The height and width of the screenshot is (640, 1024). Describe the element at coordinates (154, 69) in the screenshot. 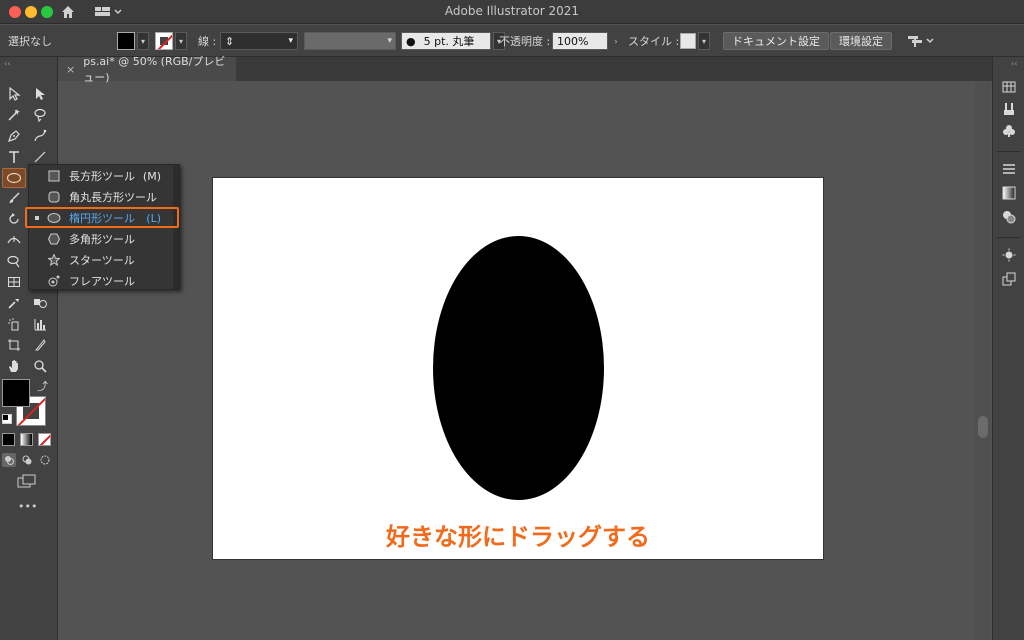

I see `document-tab-label: ps.ai* @ 50% (RGB/プレビュー)` at that location.